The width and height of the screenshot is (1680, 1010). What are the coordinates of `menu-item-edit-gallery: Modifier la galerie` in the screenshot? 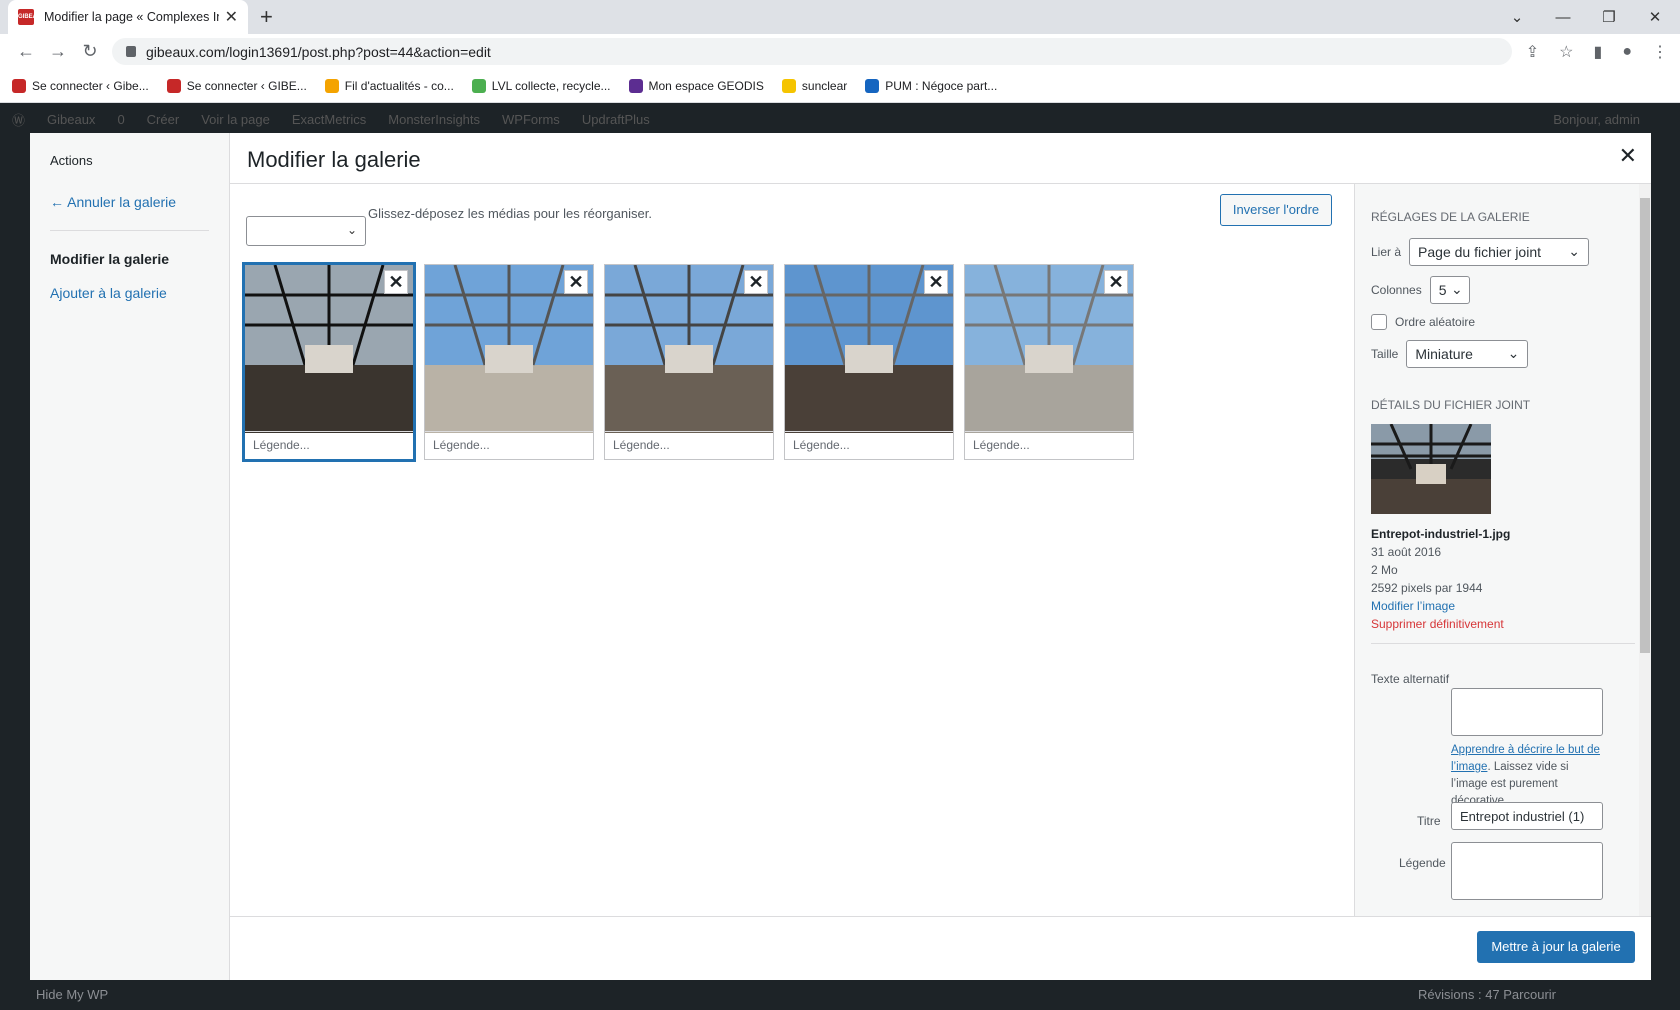 It's located at (129, 259).